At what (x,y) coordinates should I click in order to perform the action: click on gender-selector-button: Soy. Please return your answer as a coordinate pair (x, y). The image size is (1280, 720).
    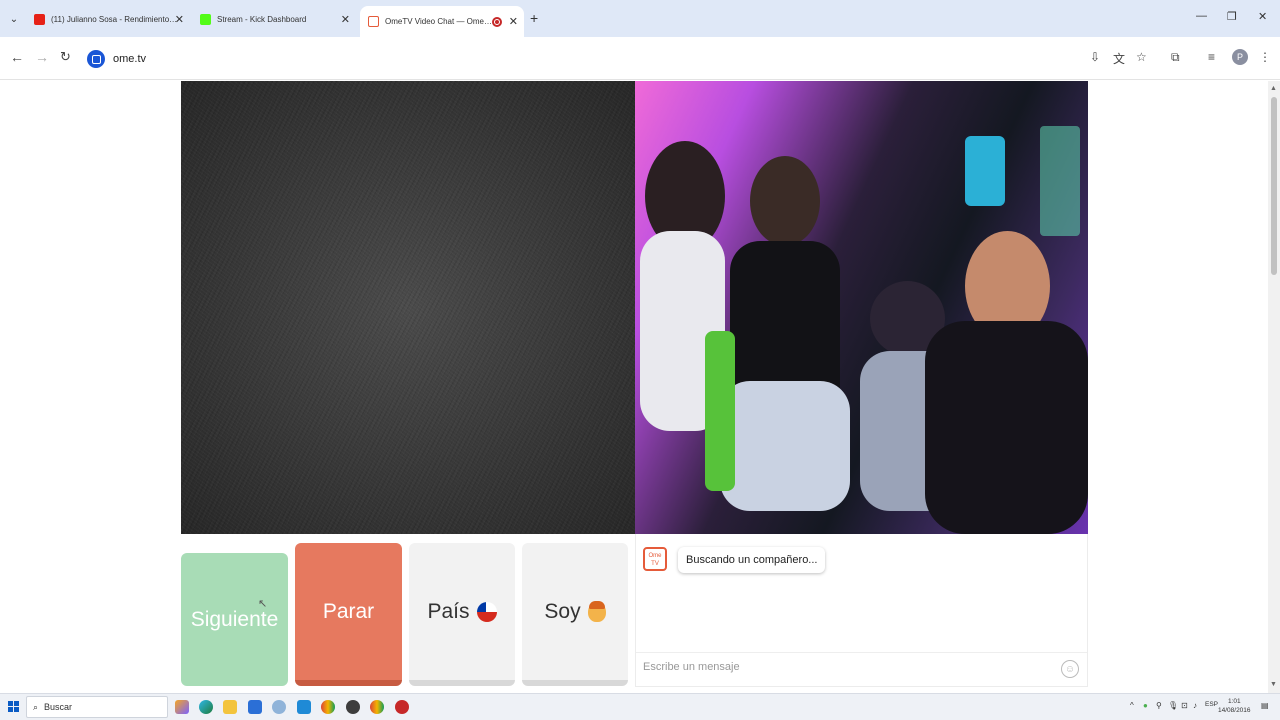
    Looking at the image, I should click on (575, 614).